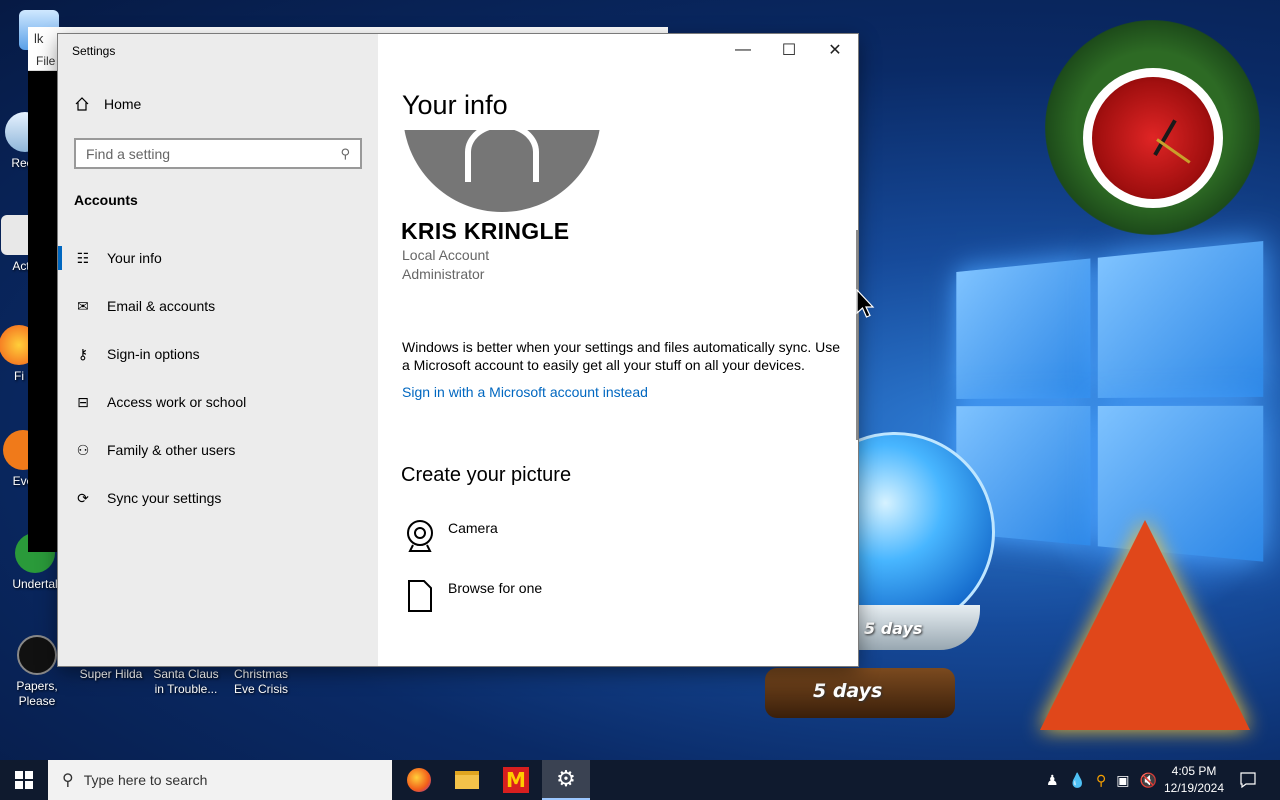 This screenshot has width=1280, height=800. What do you see at coordinates (83, 497) in the screenshot?
I see `sync-icon: ⟳` at bounding box center [83, 497].